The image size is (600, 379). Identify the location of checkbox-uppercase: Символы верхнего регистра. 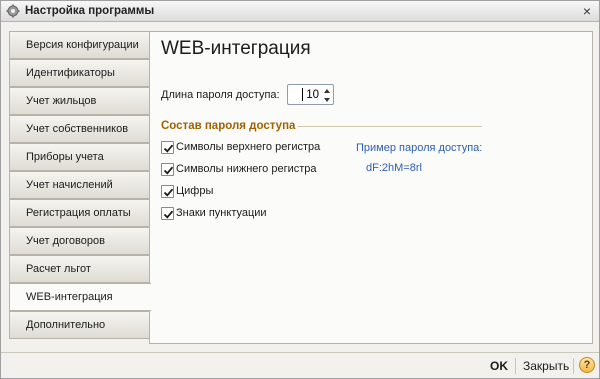
(240, 147).